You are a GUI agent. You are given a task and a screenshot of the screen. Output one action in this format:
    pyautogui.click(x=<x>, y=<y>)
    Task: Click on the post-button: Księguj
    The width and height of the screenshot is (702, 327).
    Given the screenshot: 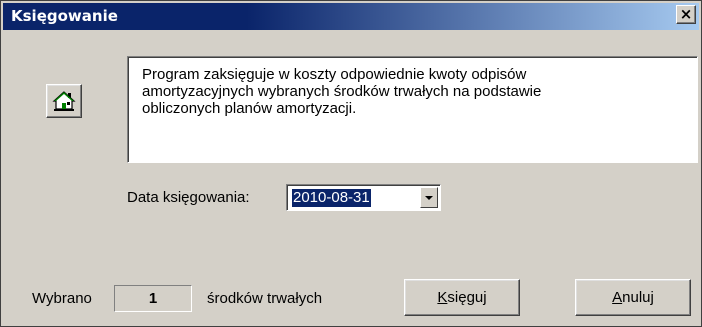 What is the action you would take?
    pyautogui.click(x=462, y=297)
    